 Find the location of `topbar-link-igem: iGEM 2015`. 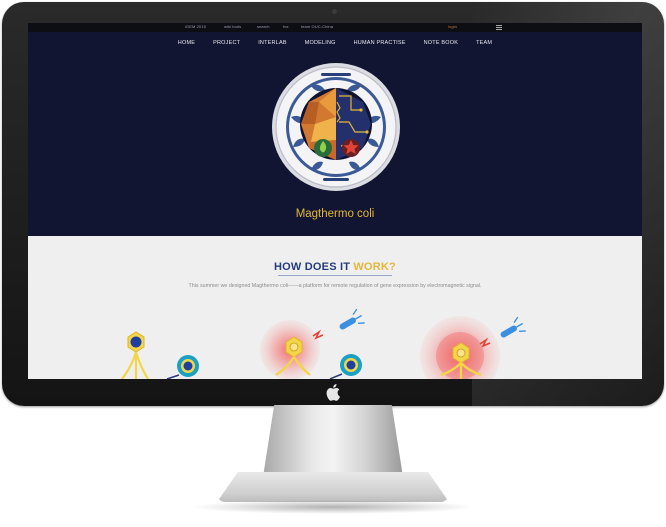

topbar-link-igem: iGEM 2015 is located at coordinates (195, 26).